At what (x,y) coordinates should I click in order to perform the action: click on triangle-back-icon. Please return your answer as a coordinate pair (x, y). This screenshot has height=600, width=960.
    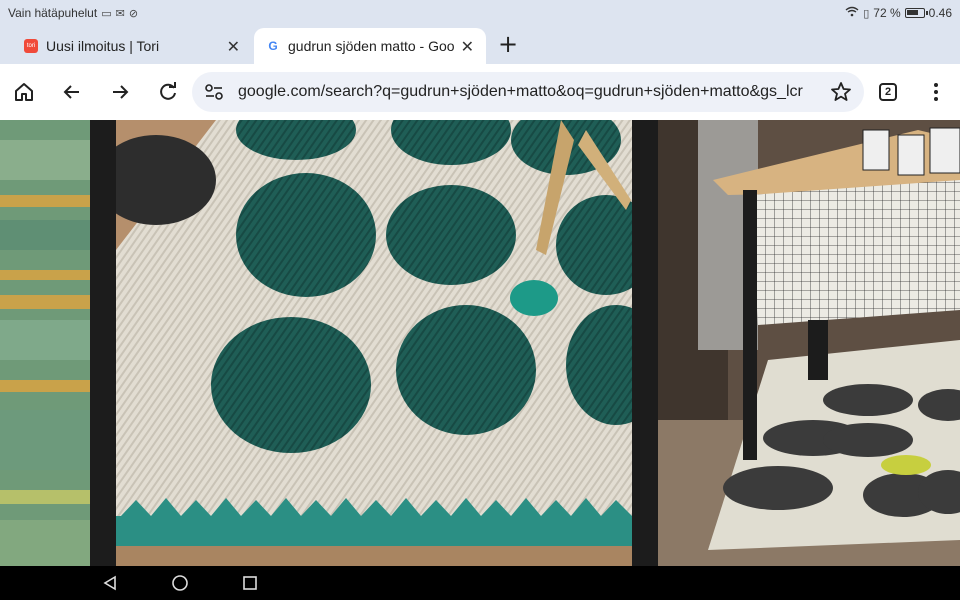
    Looking at the image, I should click on (109, 583).